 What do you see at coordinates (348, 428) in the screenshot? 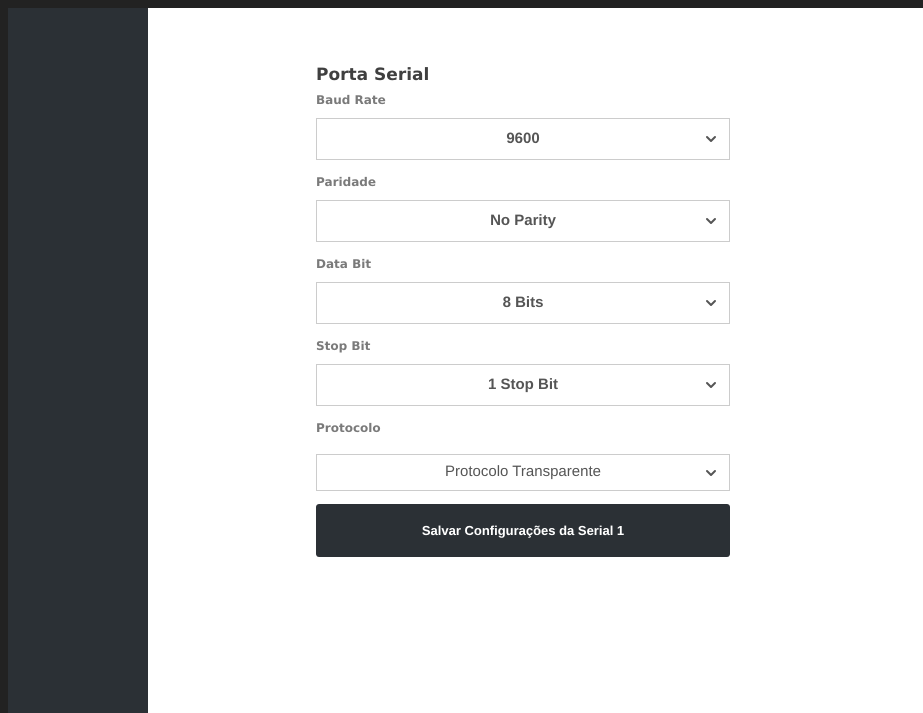
I see `field-label: Protocolo` at bounding box center [348, 428].